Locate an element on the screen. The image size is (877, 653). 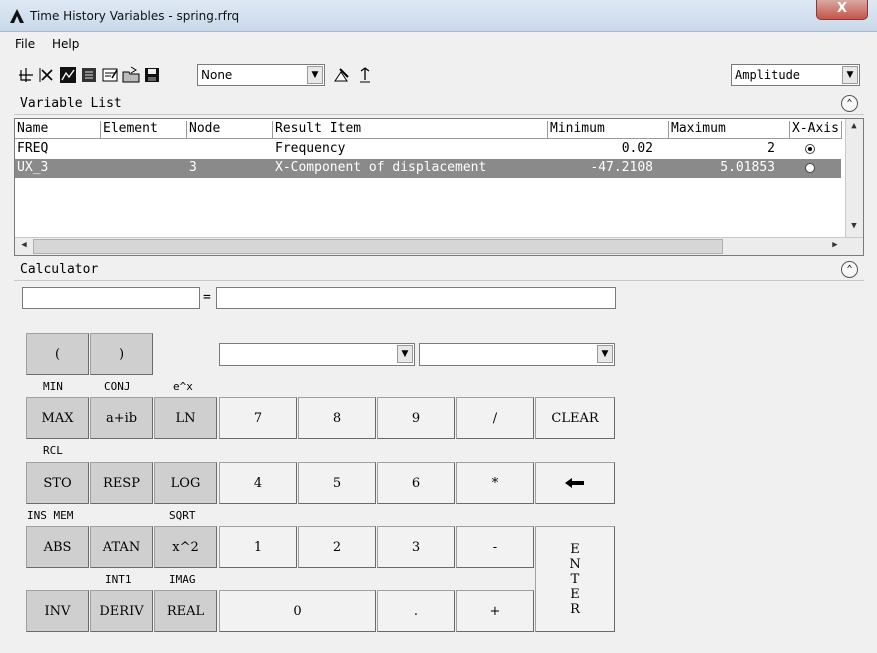
delete-icon is located at coordinates (47, 75).